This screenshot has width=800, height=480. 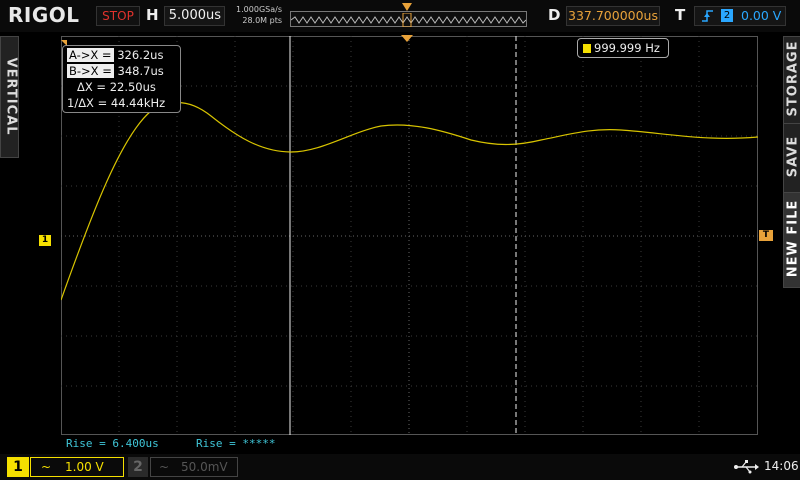 I want to click on cursor-dx-row: ΔX = 22.50us, so click(x=116, y=87).